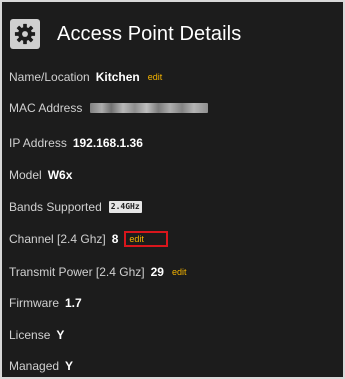 This screenshot has height=379, width=345. Describe the element at coordinates (125, 207) in the screenshot. I see `band-2-4ghz-badge: 2.4GHz` at that location.